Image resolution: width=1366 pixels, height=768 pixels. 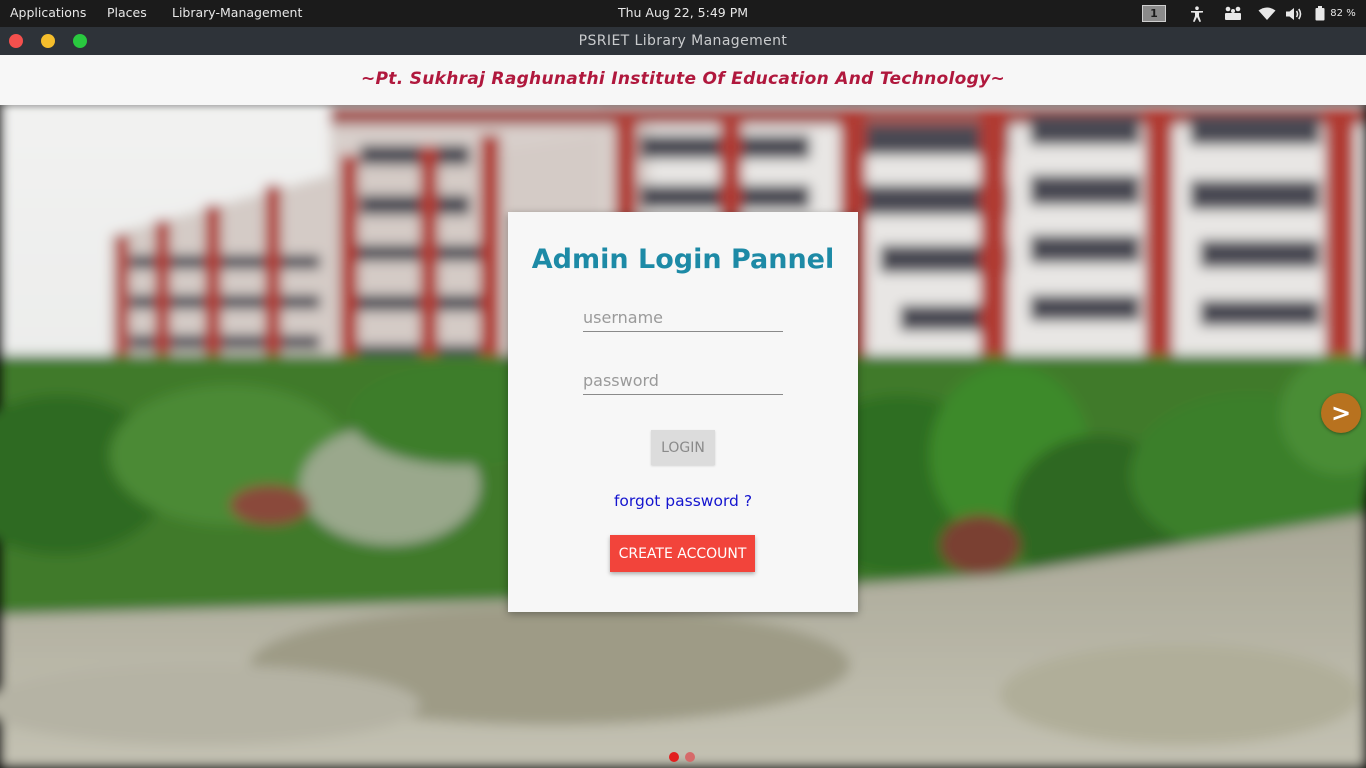 I want to click on workspace-indicator: 1, so click(x=1154, y=13).